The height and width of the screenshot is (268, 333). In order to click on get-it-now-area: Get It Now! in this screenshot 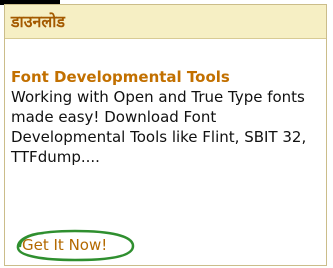, I will do `click(75, 245)`.